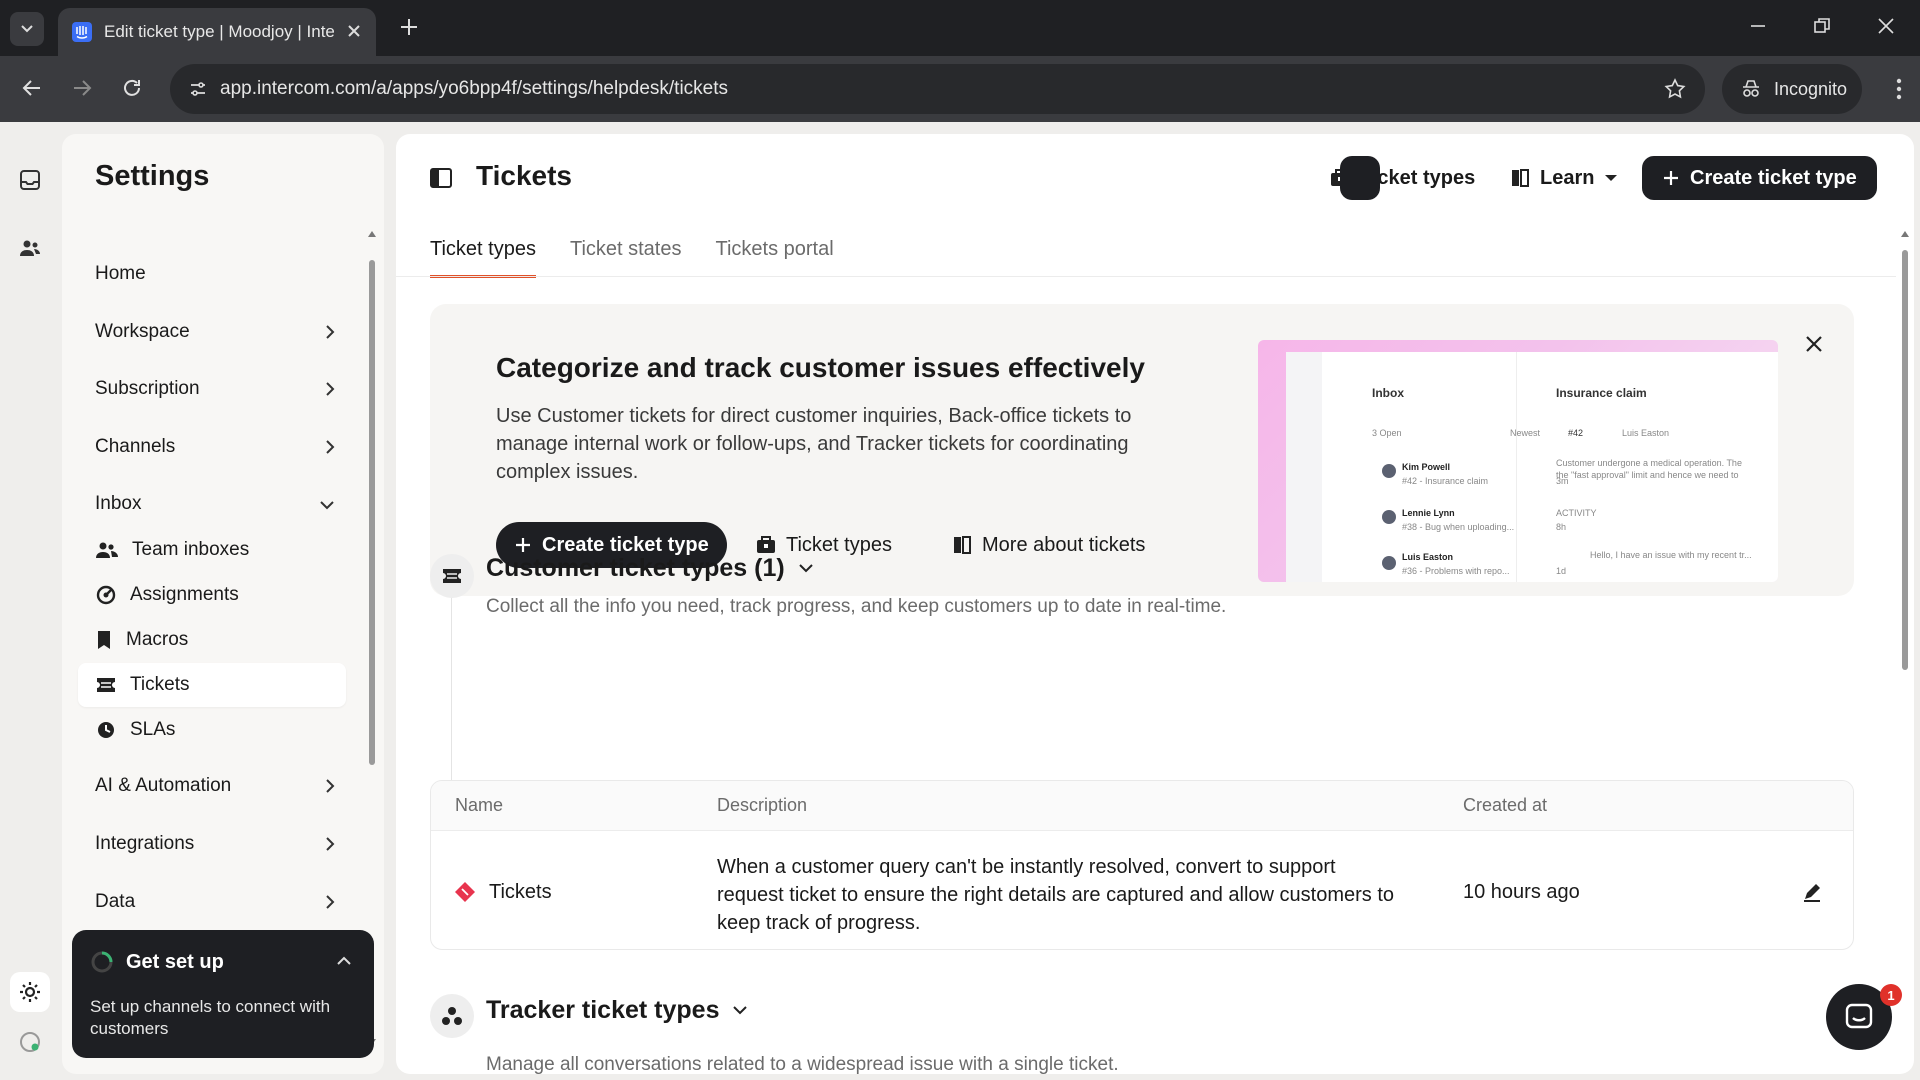  I want to click on ticket-type-icon, so click(465, 892).